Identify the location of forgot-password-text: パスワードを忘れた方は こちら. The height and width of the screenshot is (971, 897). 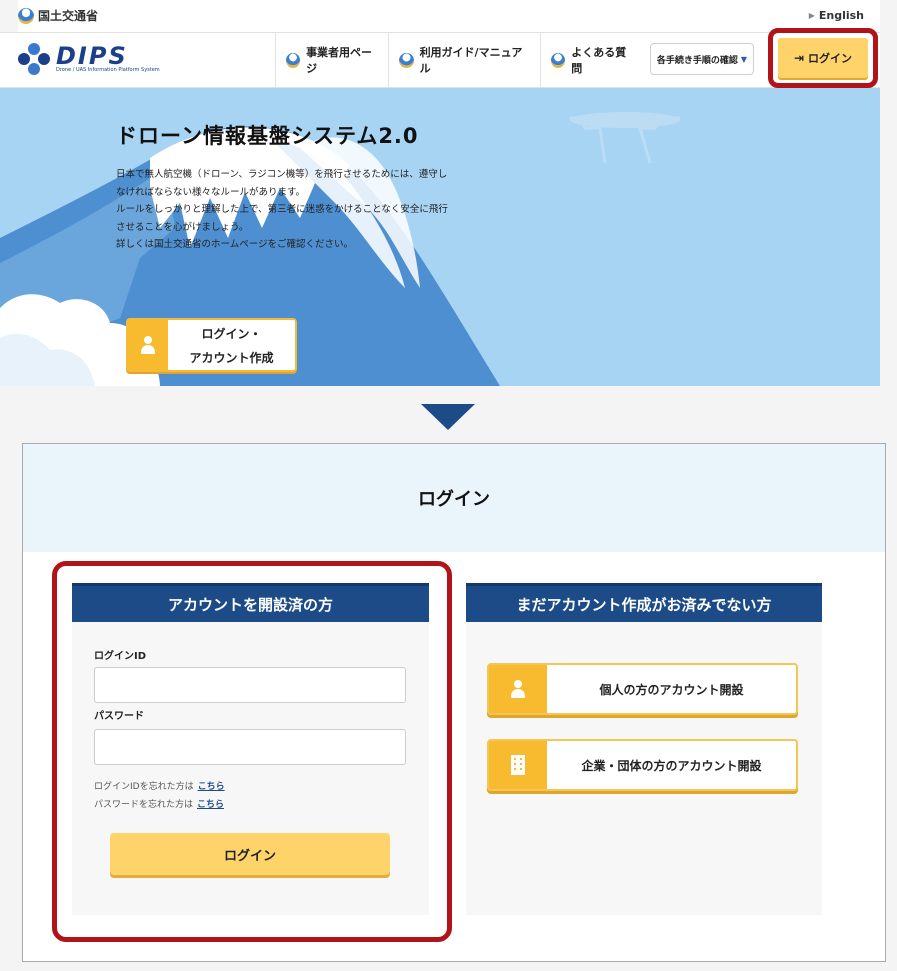
(159, 803).